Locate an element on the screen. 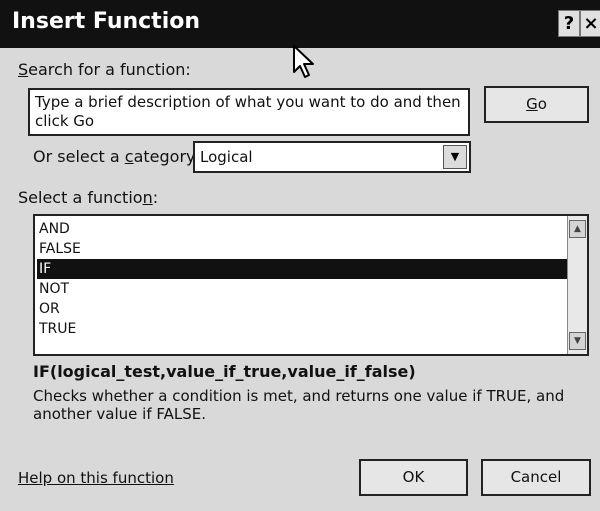 This screenshot has height=511, width=600. mouse-pointer-icon is located at coordinates (303, 61).